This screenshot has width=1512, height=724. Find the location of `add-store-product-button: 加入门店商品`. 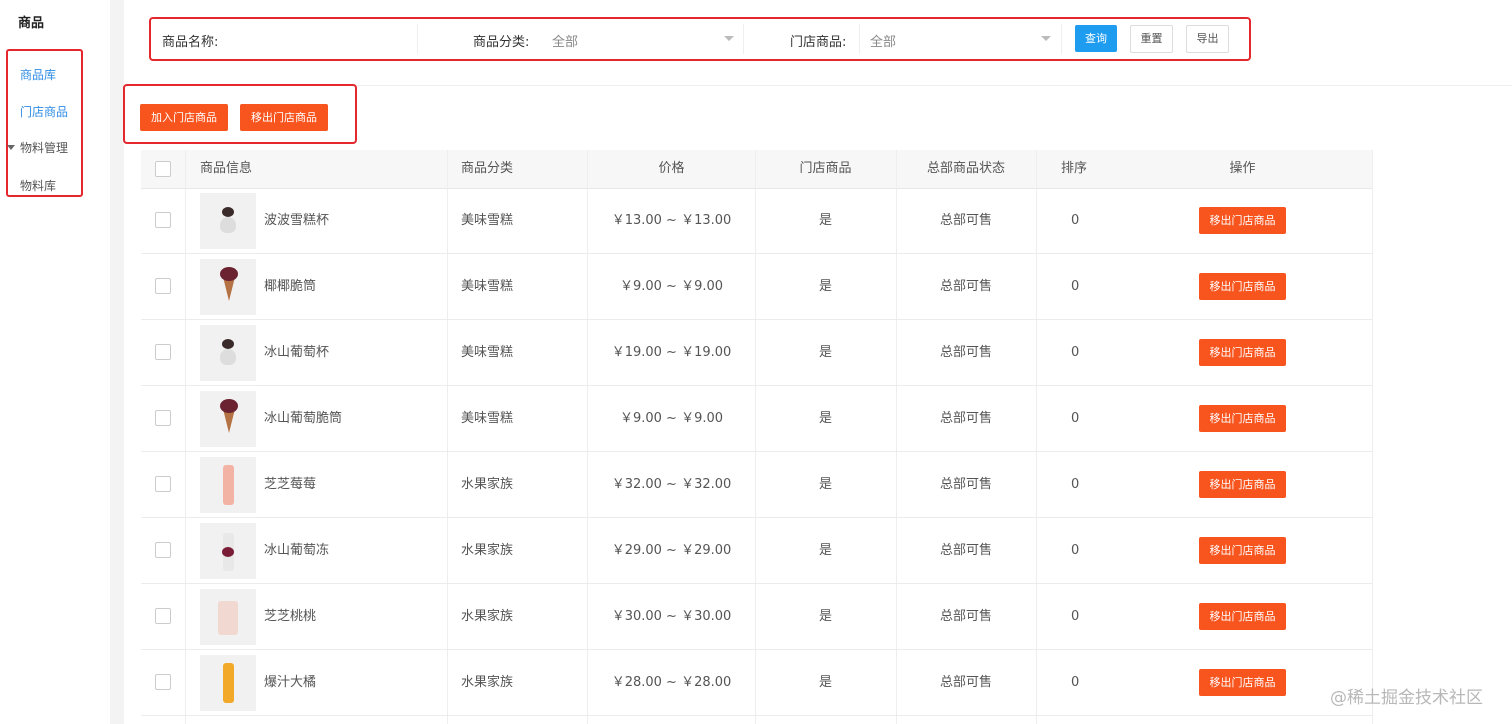

add-store-product-button: 加入门店商品 is located at coordinates (184, 117).